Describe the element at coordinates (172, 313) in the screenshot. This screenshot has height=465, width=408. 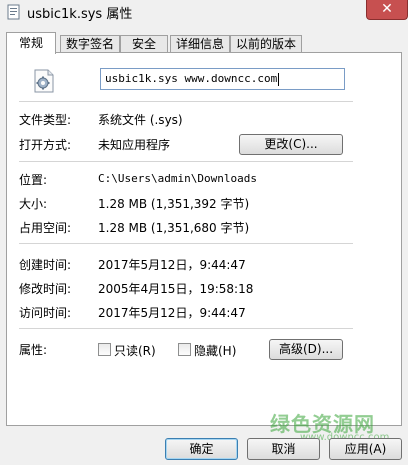
I see `accessed-value: 2017年5月12日，9:44:47` at that location.